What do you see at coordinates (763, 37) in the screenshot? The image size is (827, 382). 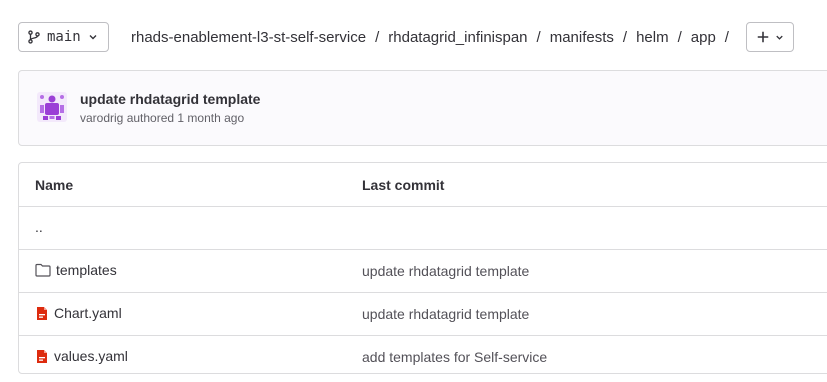 I see `plus-icon` at bounding box center [763, 37].